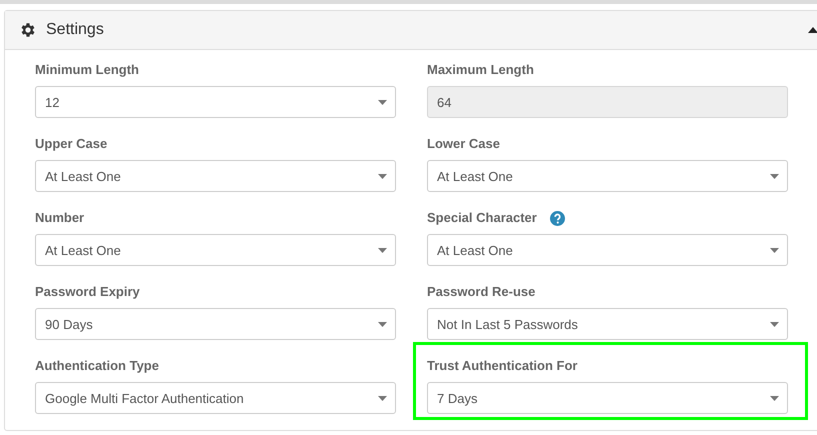 This screenshot has height=435, width=817. What do you see at coordinates (557, 218) in the screenshot?
I see `help-icon` at bounding box center [557, 218].